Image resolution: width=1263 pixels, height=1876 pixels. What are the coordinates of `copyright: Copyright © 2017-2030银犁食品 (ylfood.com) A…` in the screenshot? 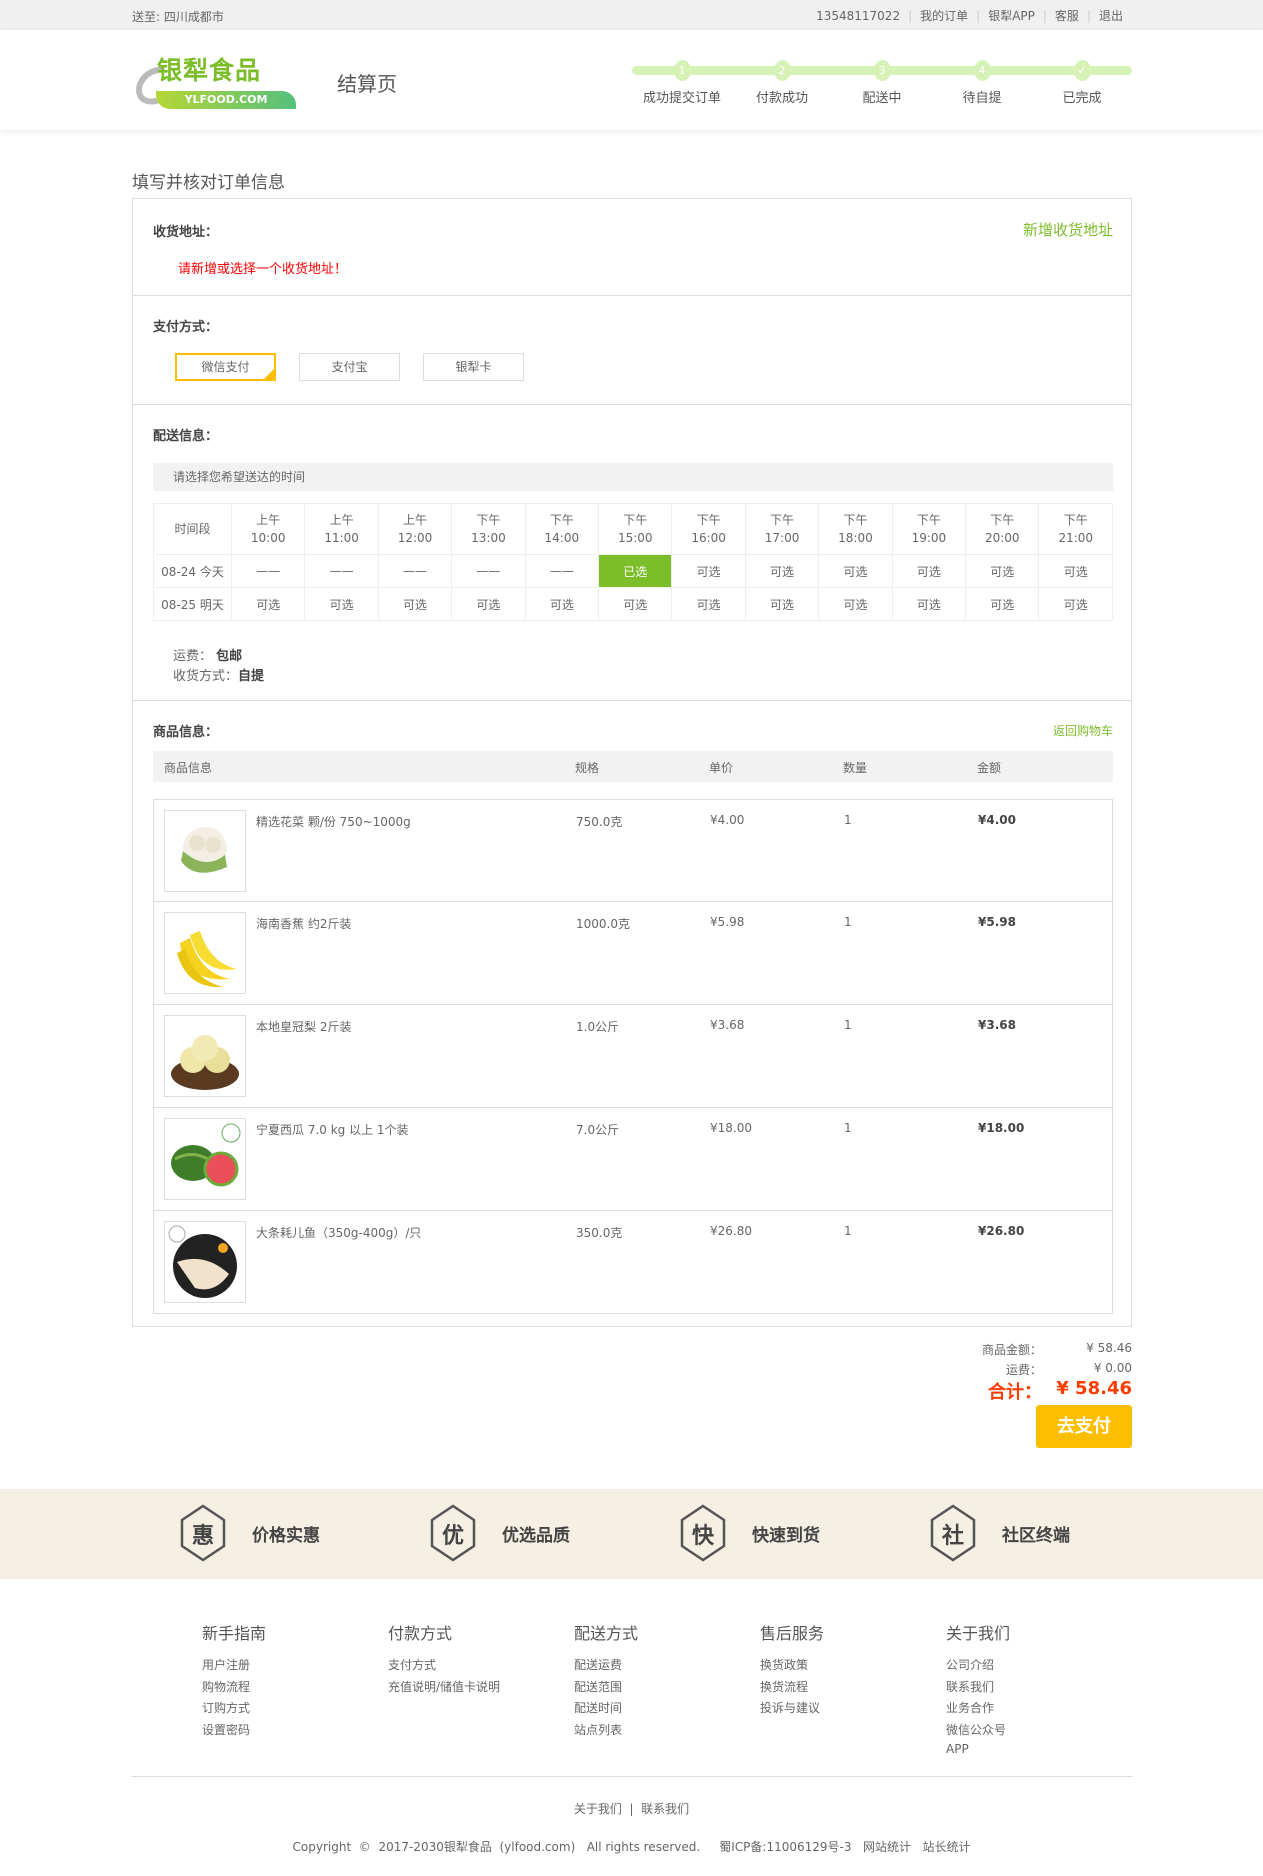 It's located at (631, 1847).